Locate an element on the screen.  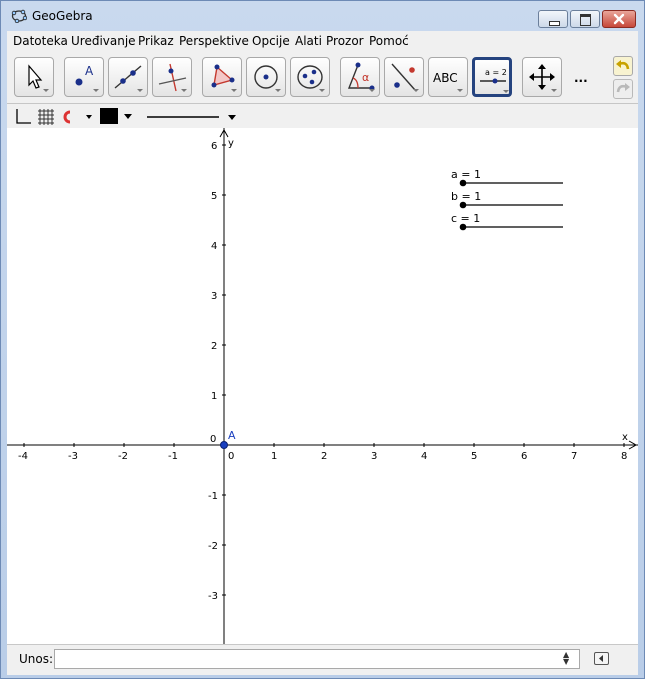
text-tool-button: ABC is located at coordinates (448, 77).